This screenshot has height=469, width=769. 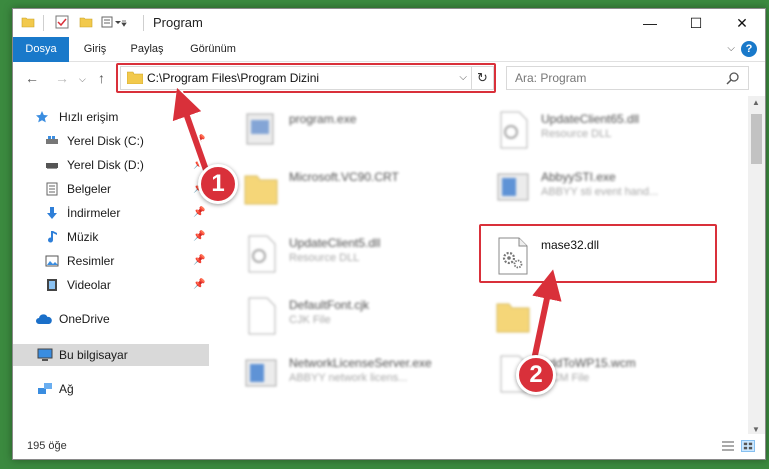 I want to click on file-item, so click(x=613, y=318).